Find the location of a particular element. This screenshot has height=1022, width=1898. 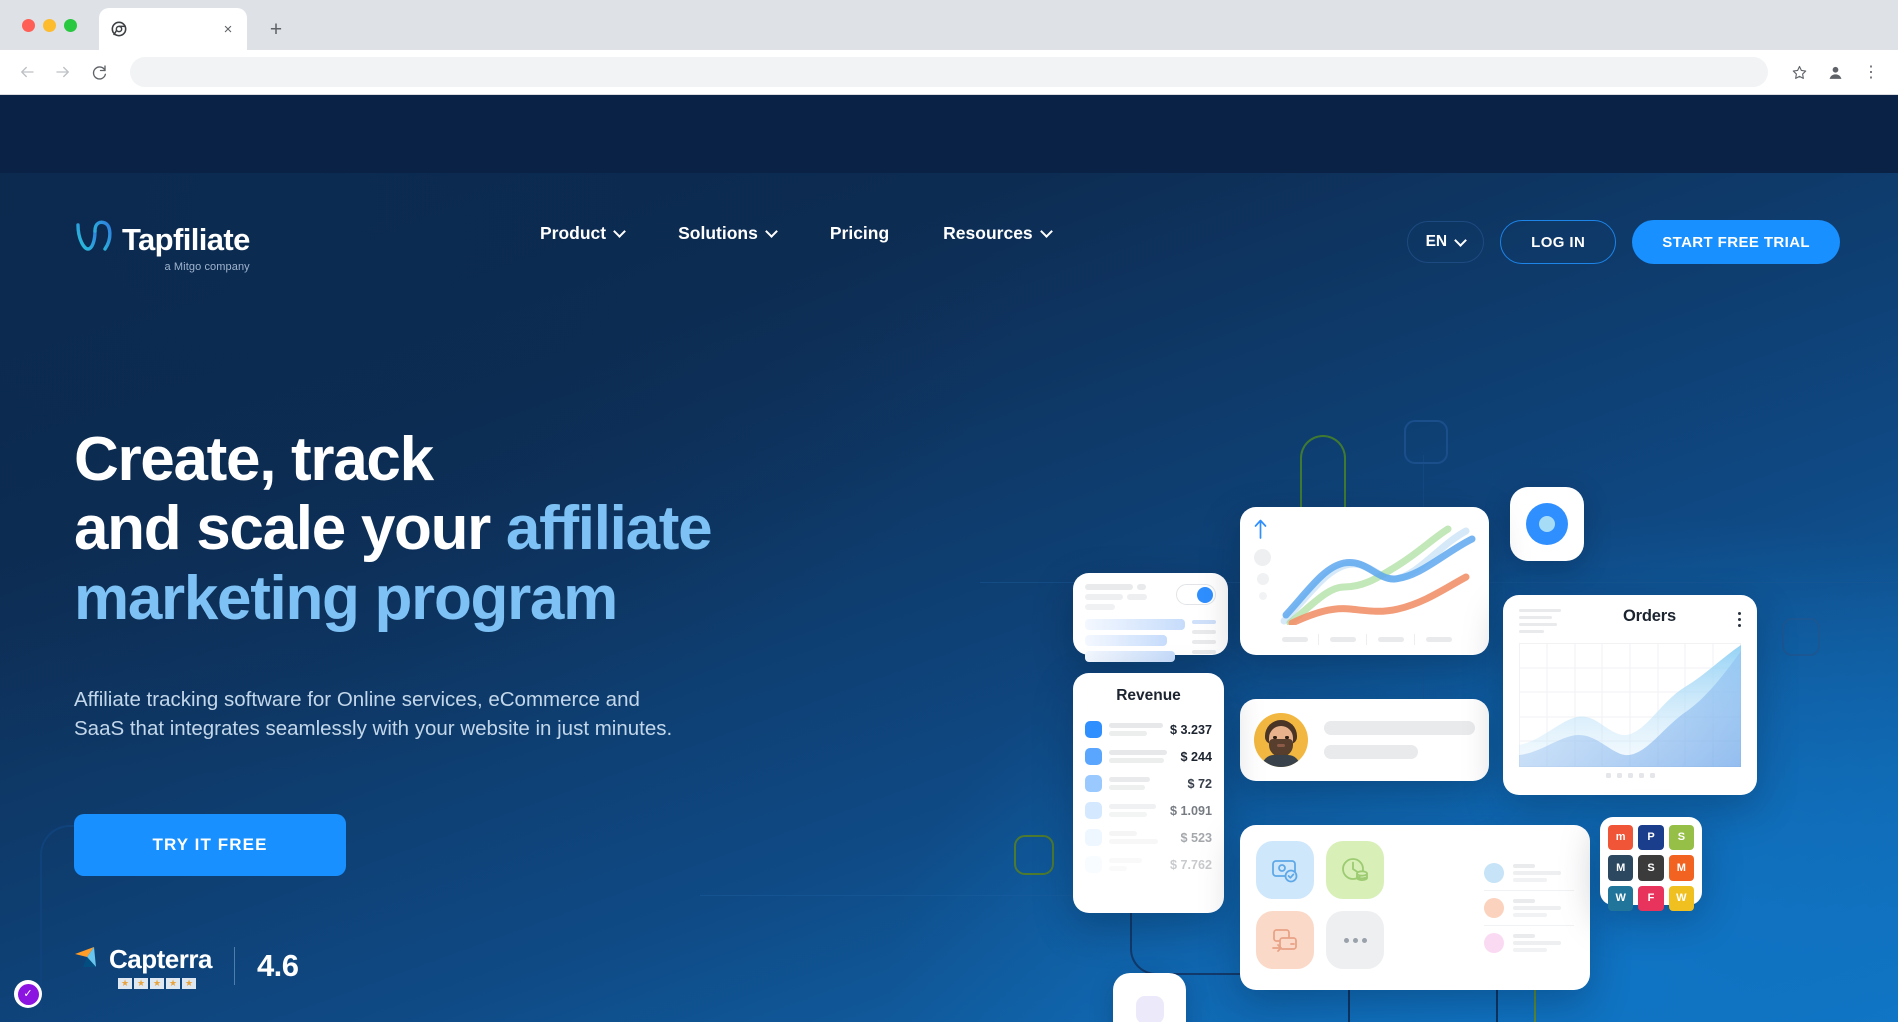

main-navigation: Product Solutions Pricing Resources is located at coordinates (795, 233).